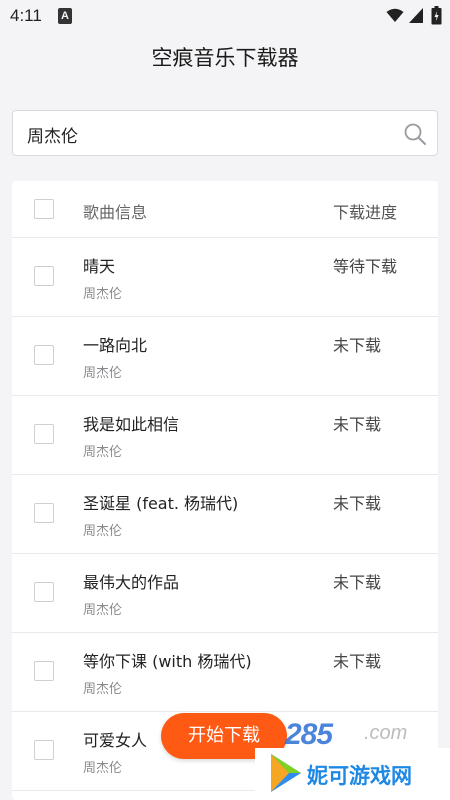  Describe the element at coordinates (131, 582) in the screenshot. I see `song-title: 最伟大的作品` at that location.